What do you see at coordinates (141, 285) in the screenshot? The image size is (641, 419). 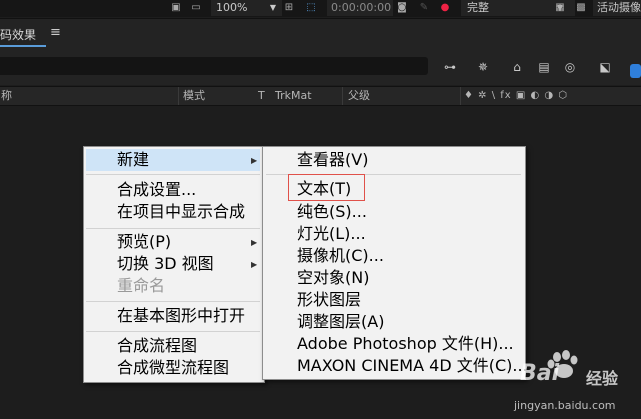 I see `menu-item-rename: 重命名` at bounding box center [141, 285].